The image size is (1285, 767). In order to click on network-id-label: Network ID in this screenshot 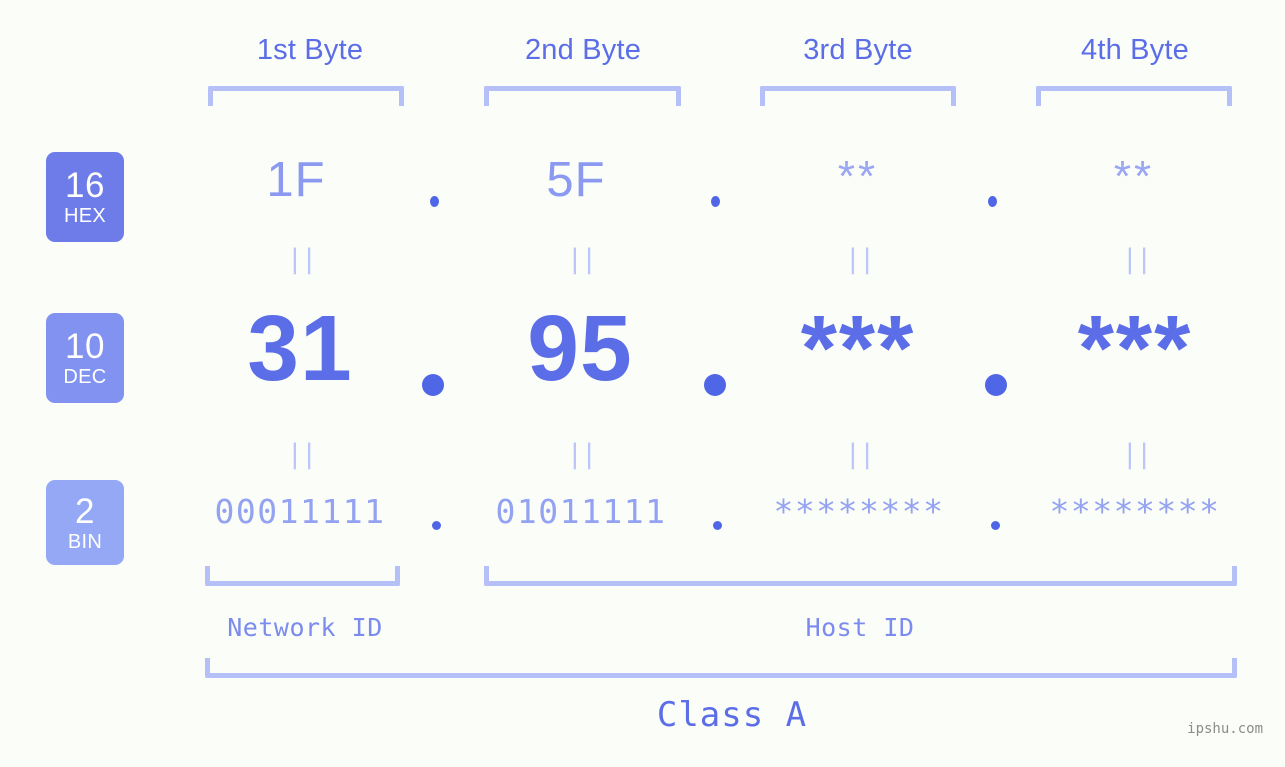, I will do `click(305, 627)`.